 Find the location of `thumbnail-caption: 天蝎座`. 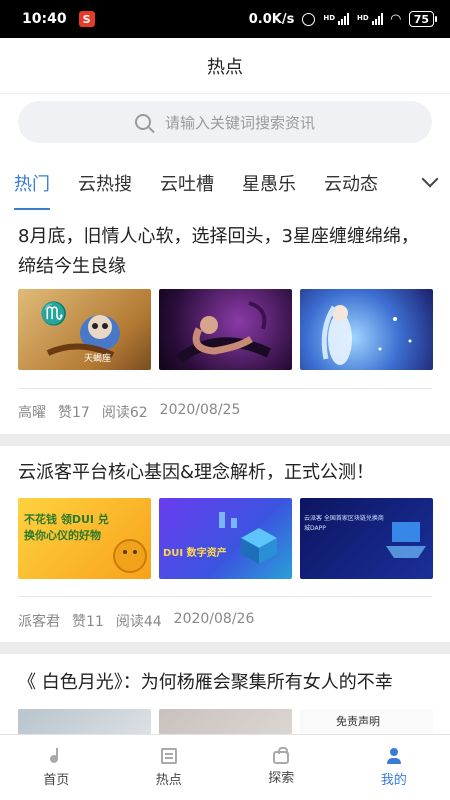

thumbnail-caption: 天蝎座 is located at coordinates (98, 359).